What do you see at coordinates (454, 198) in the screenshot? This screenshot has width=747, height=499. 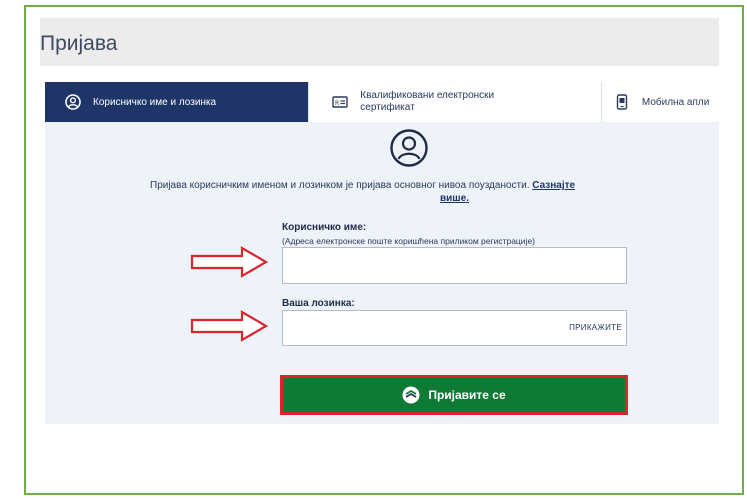 I see `learn-more-link-part2: више.` at bounding box center [454, 198].